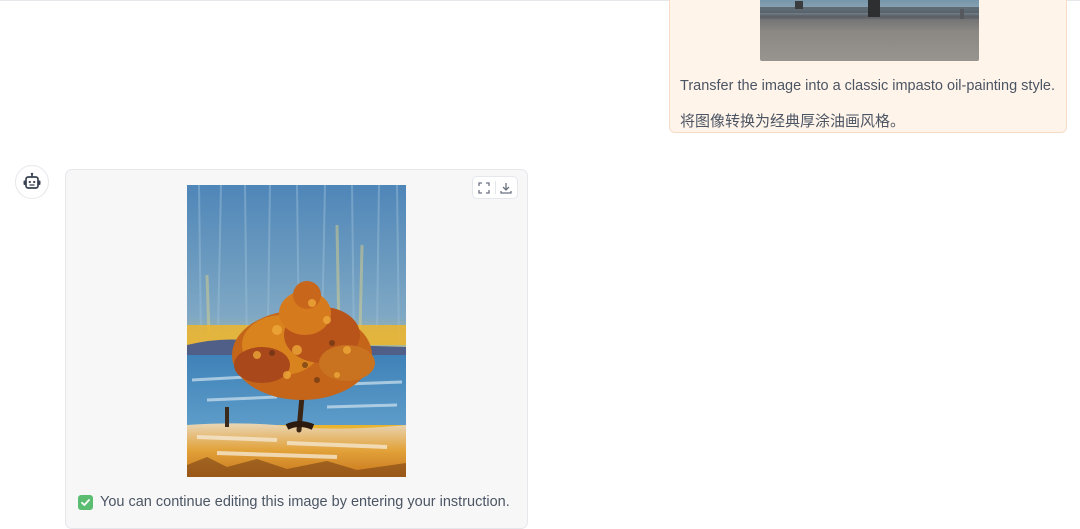 The height and width of the screenshot is (529, 1080). What do you see at coordinates (296, 331) in the screenshot?
I see `generated-oil-painting-image` at bounding box center [296, 331].